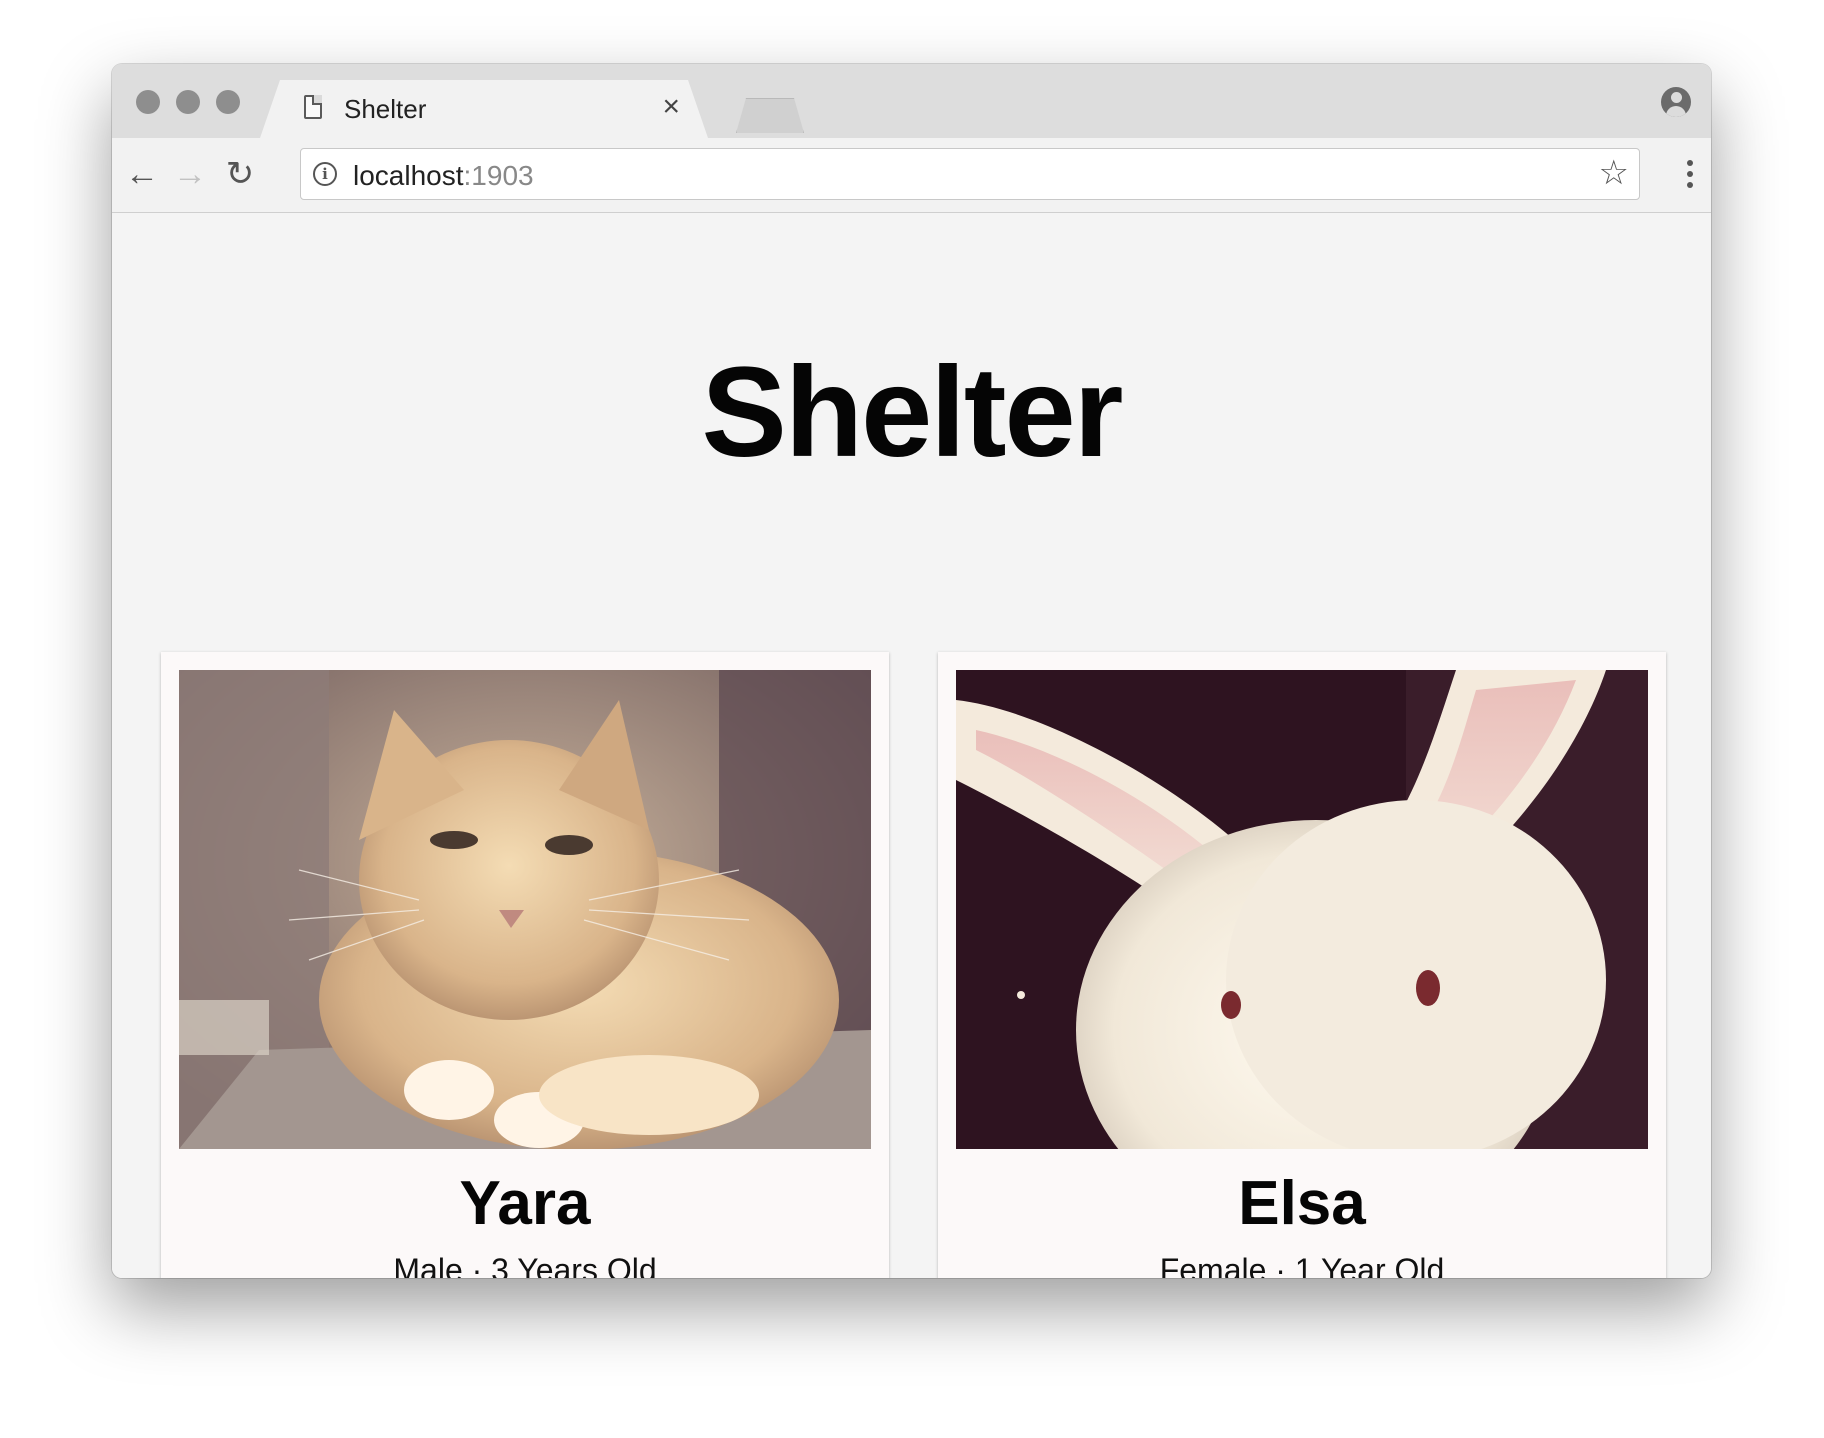 The width and height of the screenshot is (1824, 1438). Describe the element at coordinates (188, 102) in the screenshot. I see `minimize-window-button` at that location.